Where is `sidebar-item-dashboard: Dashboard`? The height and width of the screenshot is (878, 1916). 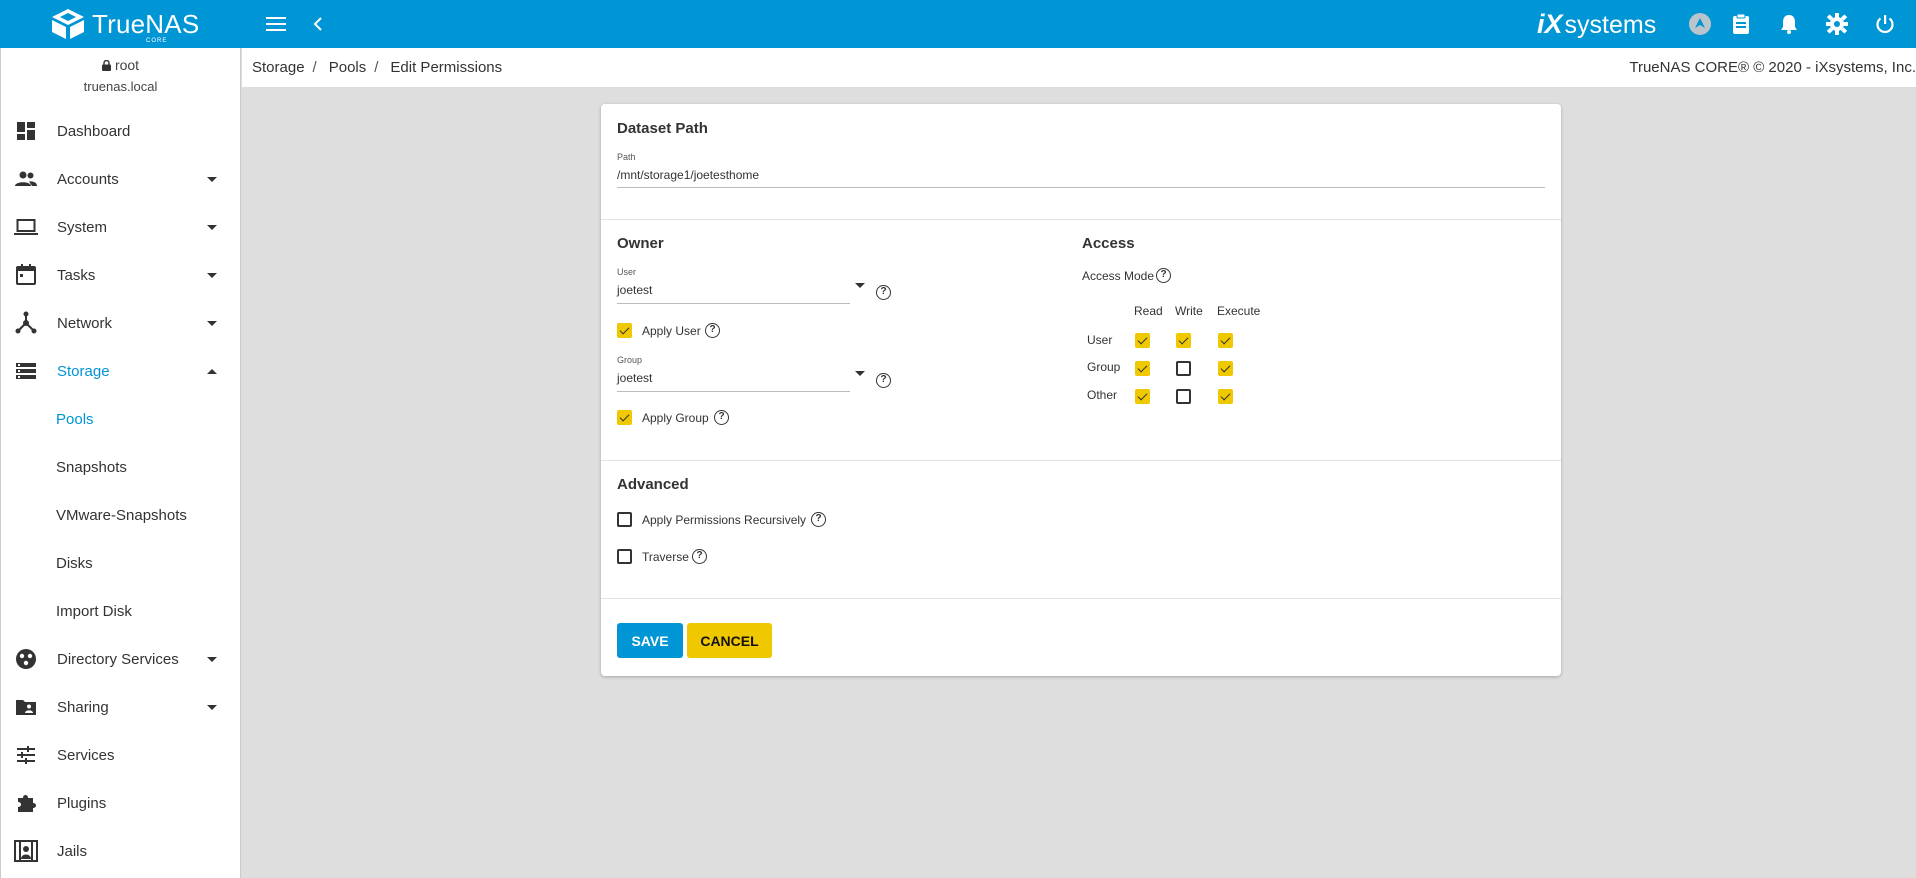 sidebar-item-dashboard: Dashboard is located at coordinates (121, 131).